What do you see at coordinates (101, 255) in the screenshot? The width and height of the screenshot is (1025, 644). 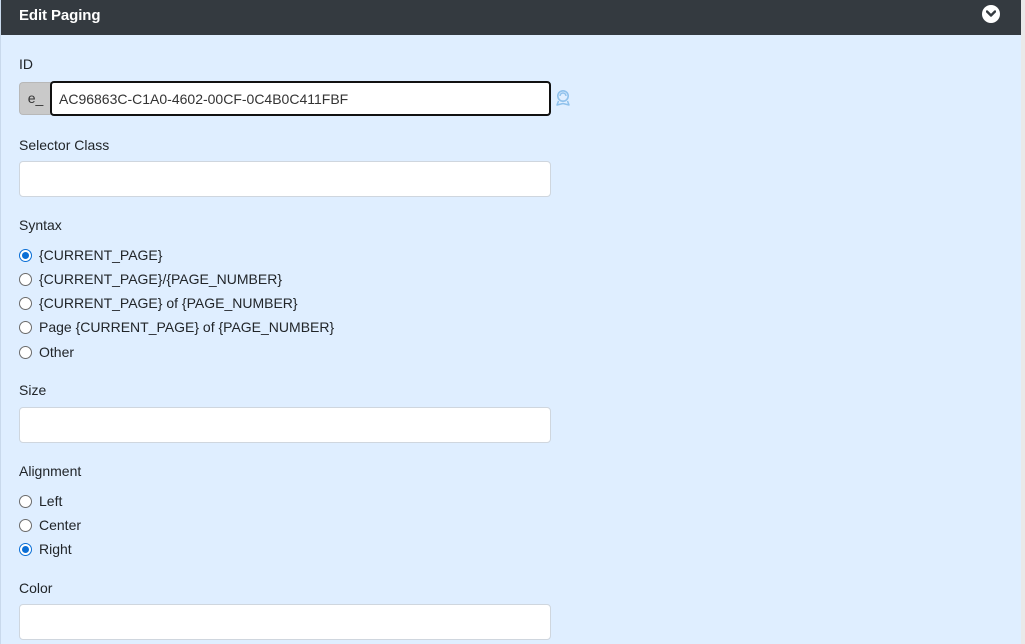 I see `syntax-option-label: {CURRENT_PAGE}` at bounding box center [101, 255].